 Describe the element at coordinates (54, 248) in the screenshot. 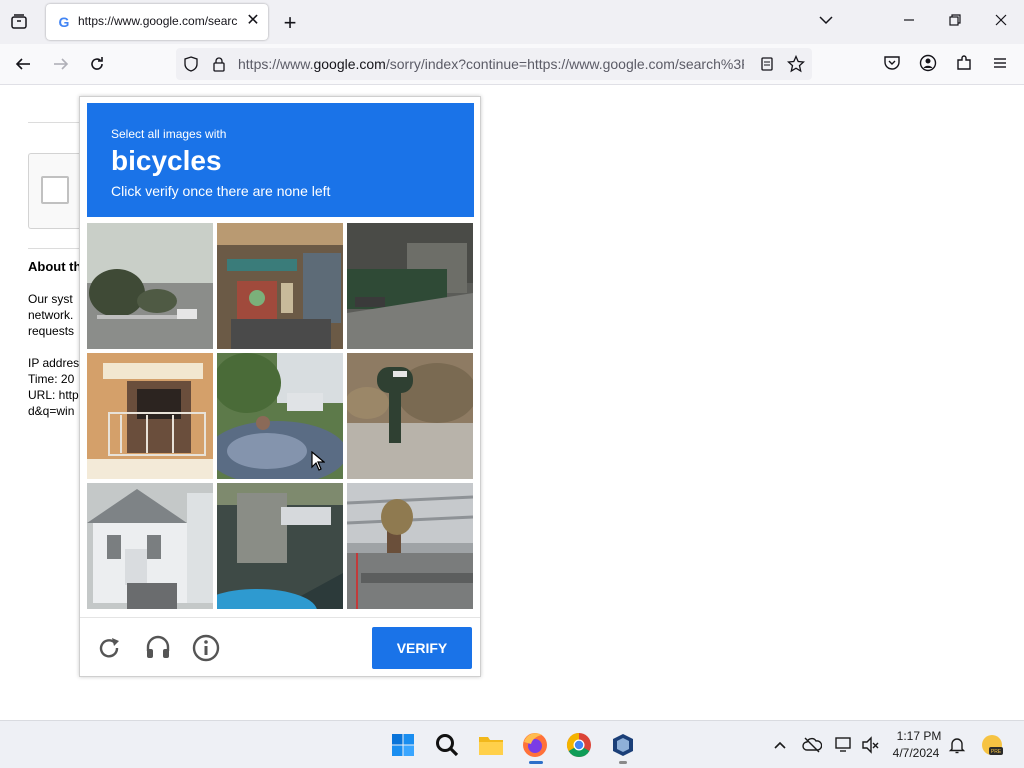

I see `divider-mid` at that location.